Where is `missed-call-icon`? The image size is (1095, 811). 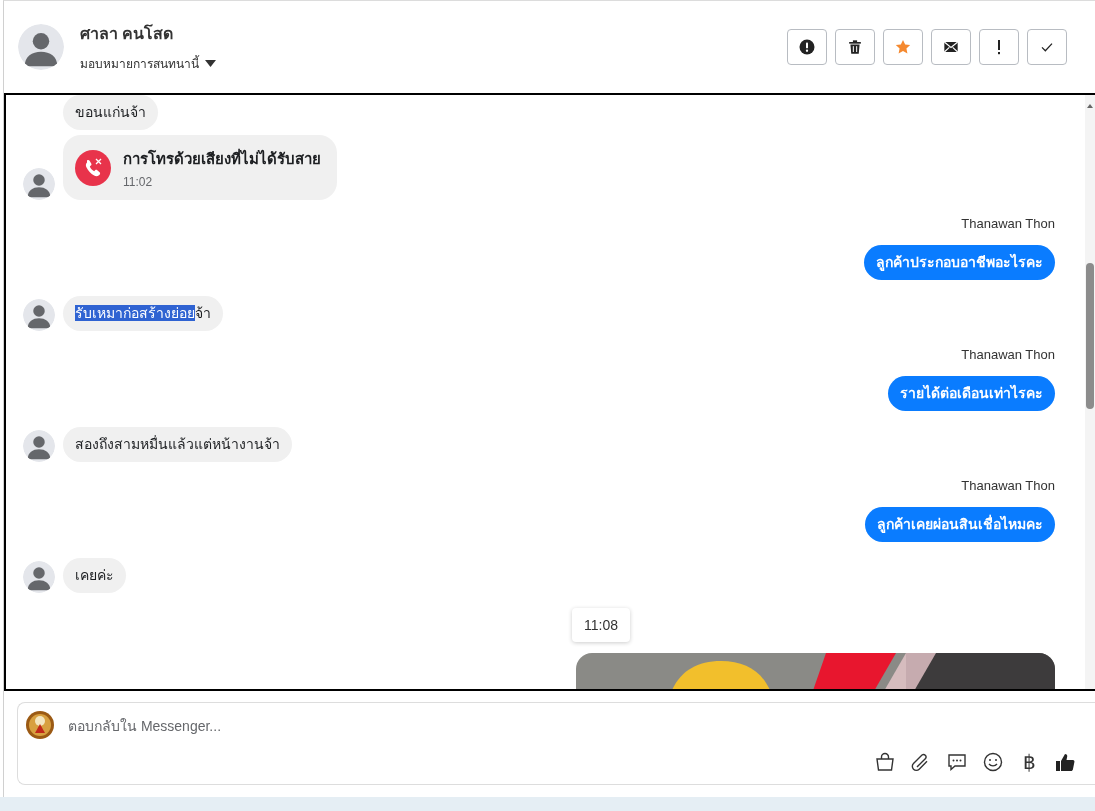
missed-call-icon is located at coordinates (93, 168).